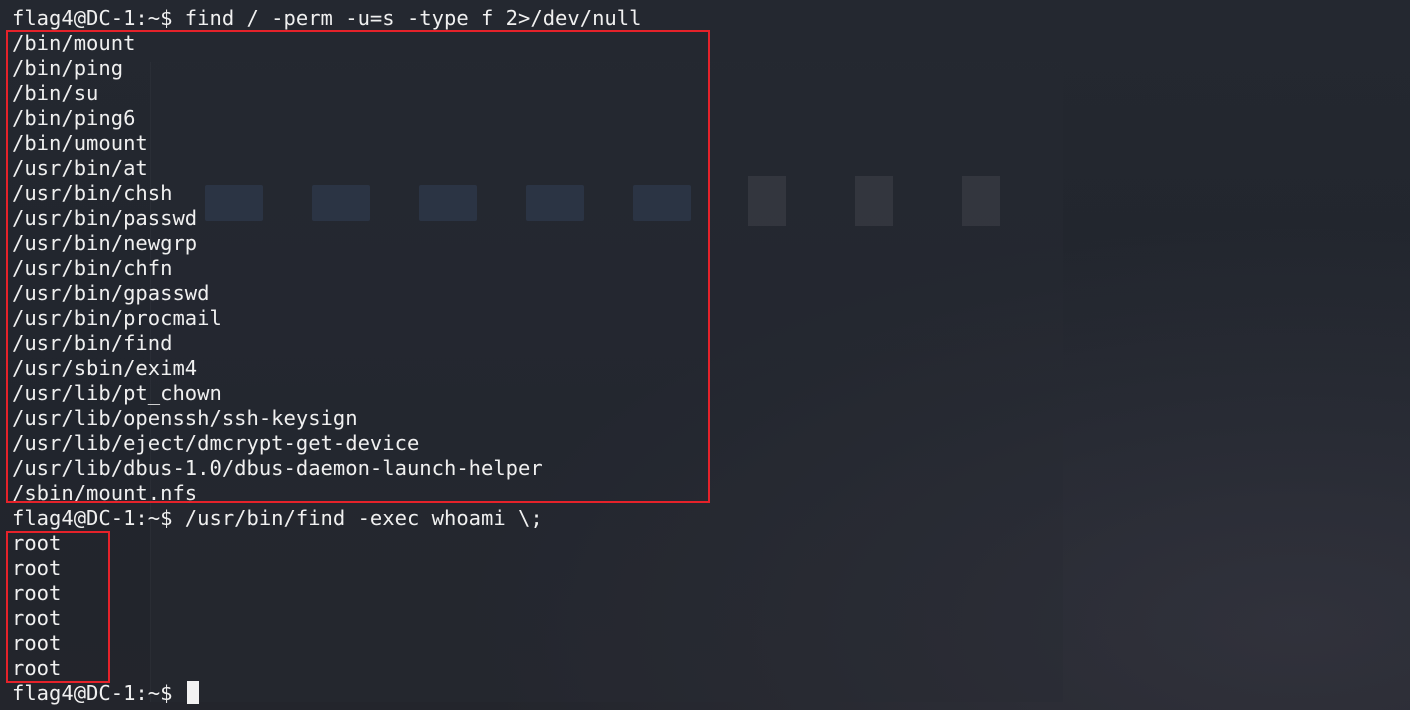 Image resolution: width=1410 pixels, height=710 pixels. What do you see at coordinates (192, 692) in the screenshot?
I see `text-cursor` at bounding box center [192, 692].